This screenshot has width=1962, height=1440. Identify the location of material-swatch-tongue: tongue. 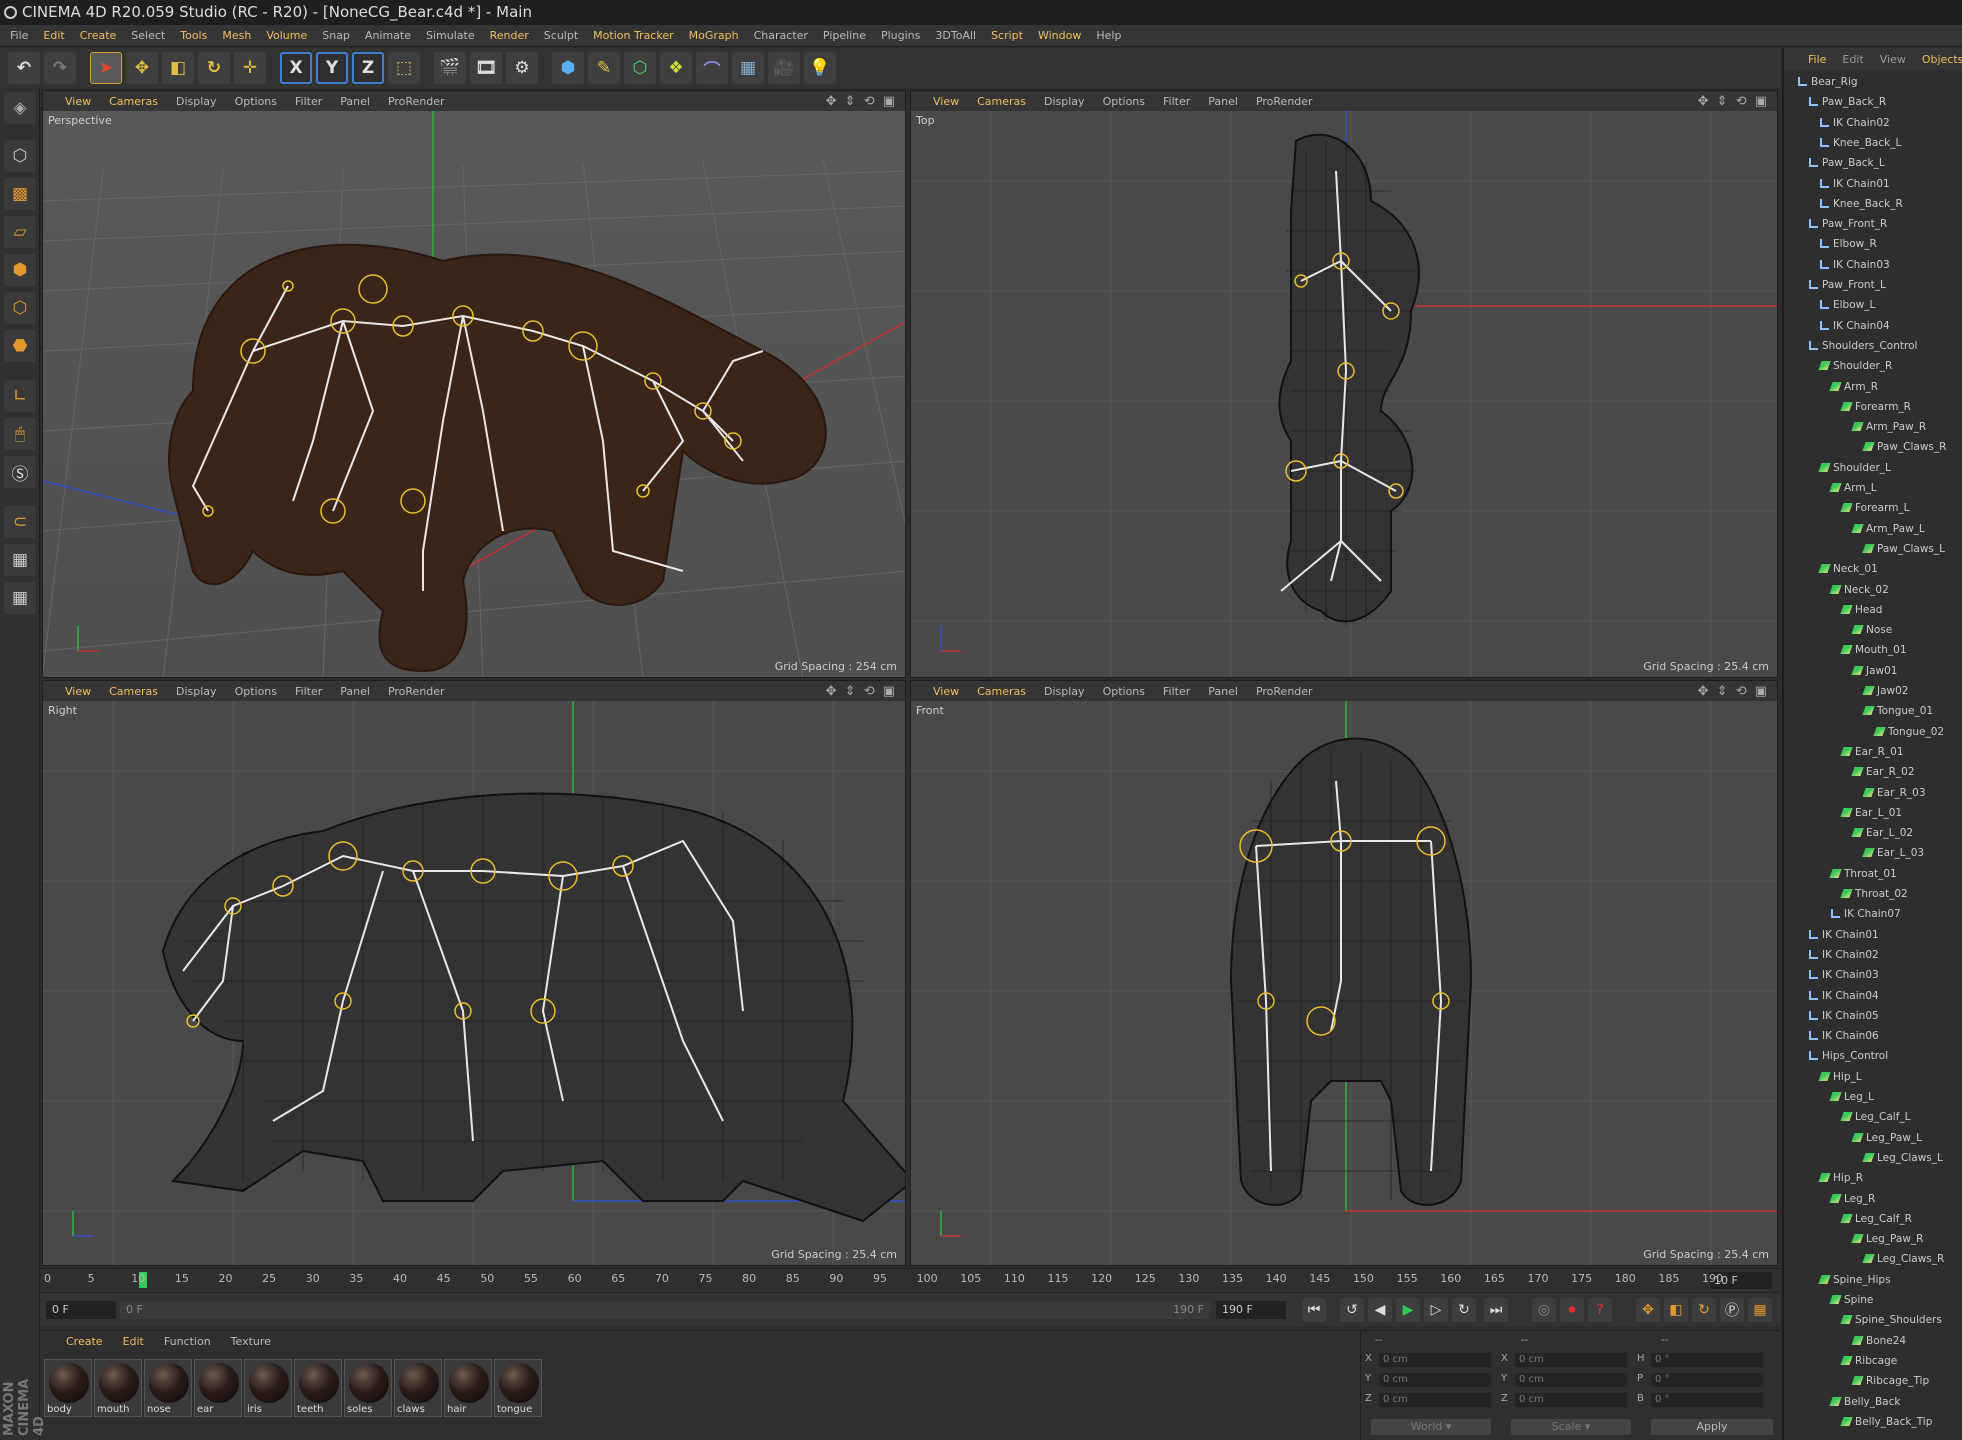
(518, 1388).